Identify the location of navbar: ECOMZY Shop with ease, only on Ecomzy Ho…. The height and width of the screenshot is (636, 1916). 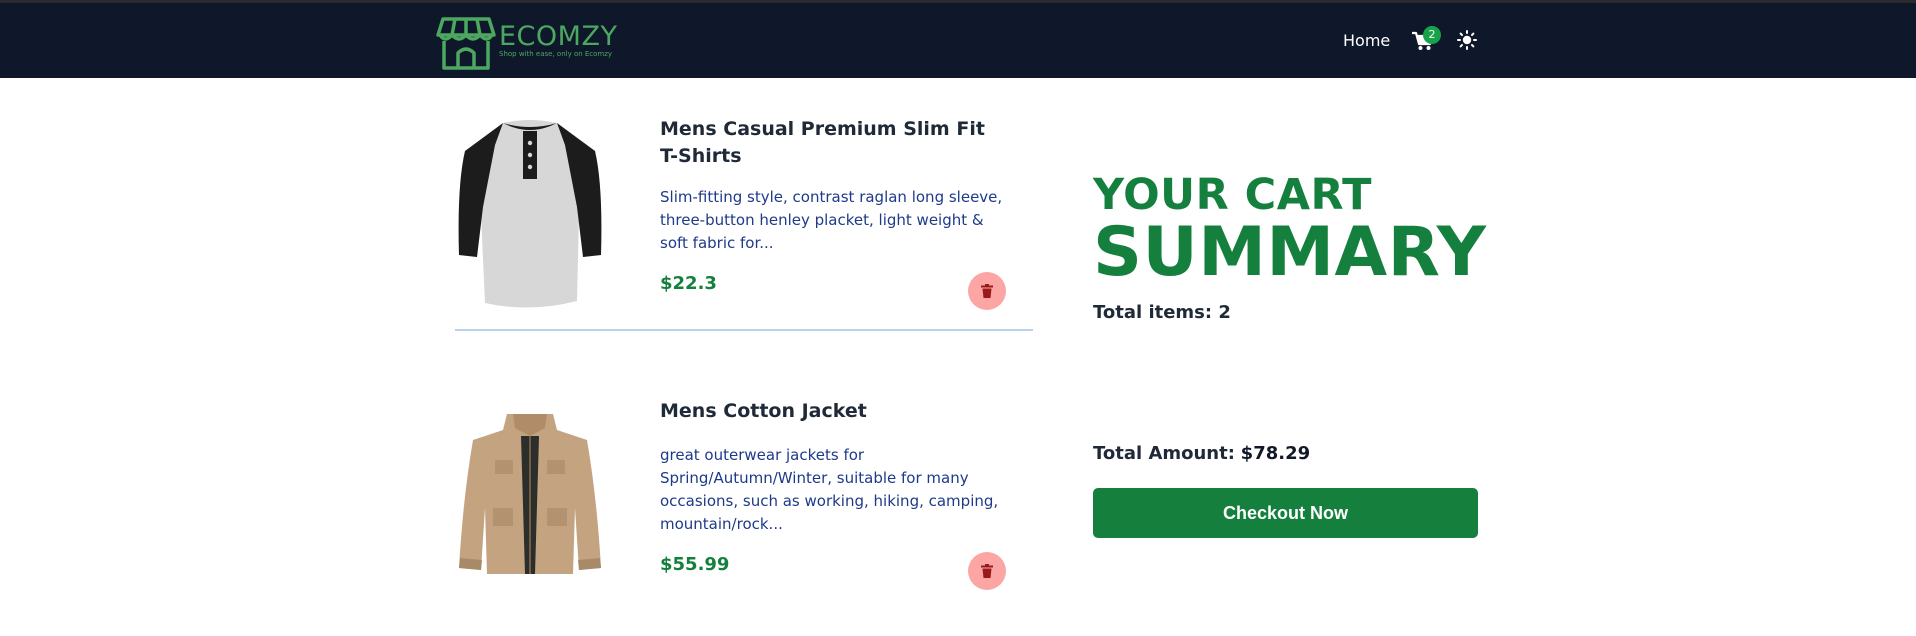
(958, 40).